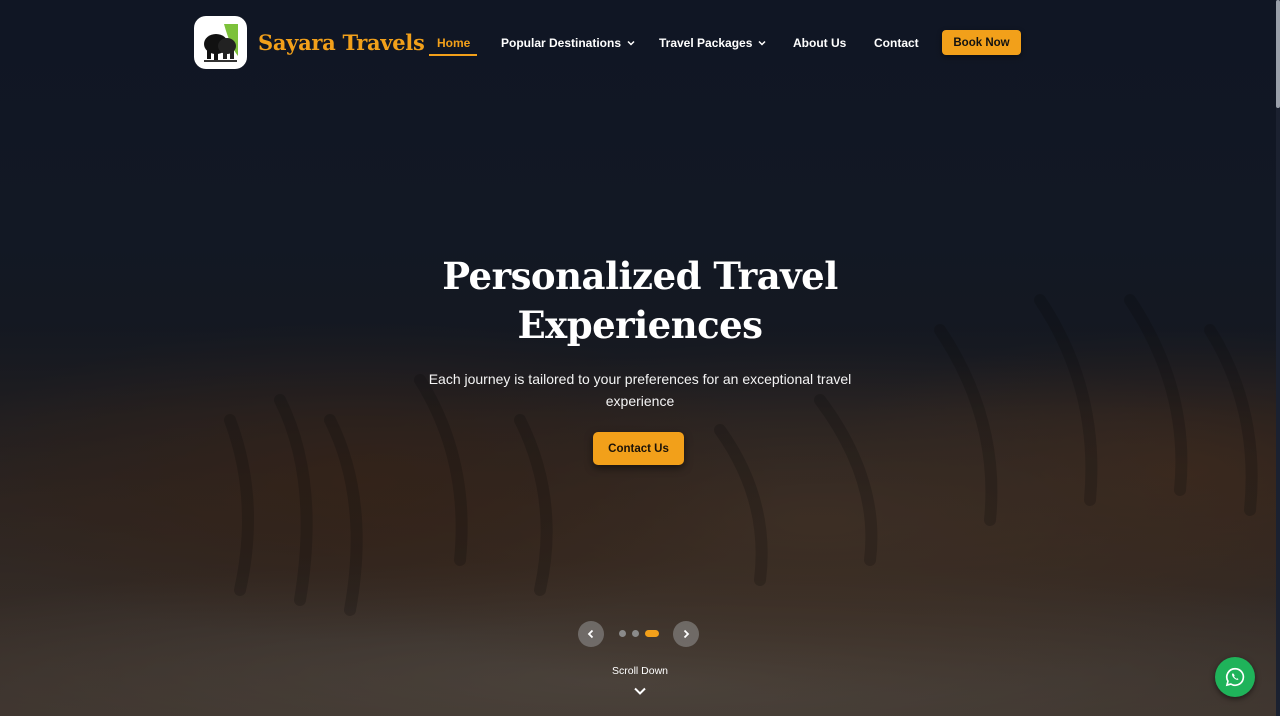  What do you see at coordinates (638, 448) in the screenshot?
I see `contact-us-button: Contact Us` at bounding box center [638, 448].